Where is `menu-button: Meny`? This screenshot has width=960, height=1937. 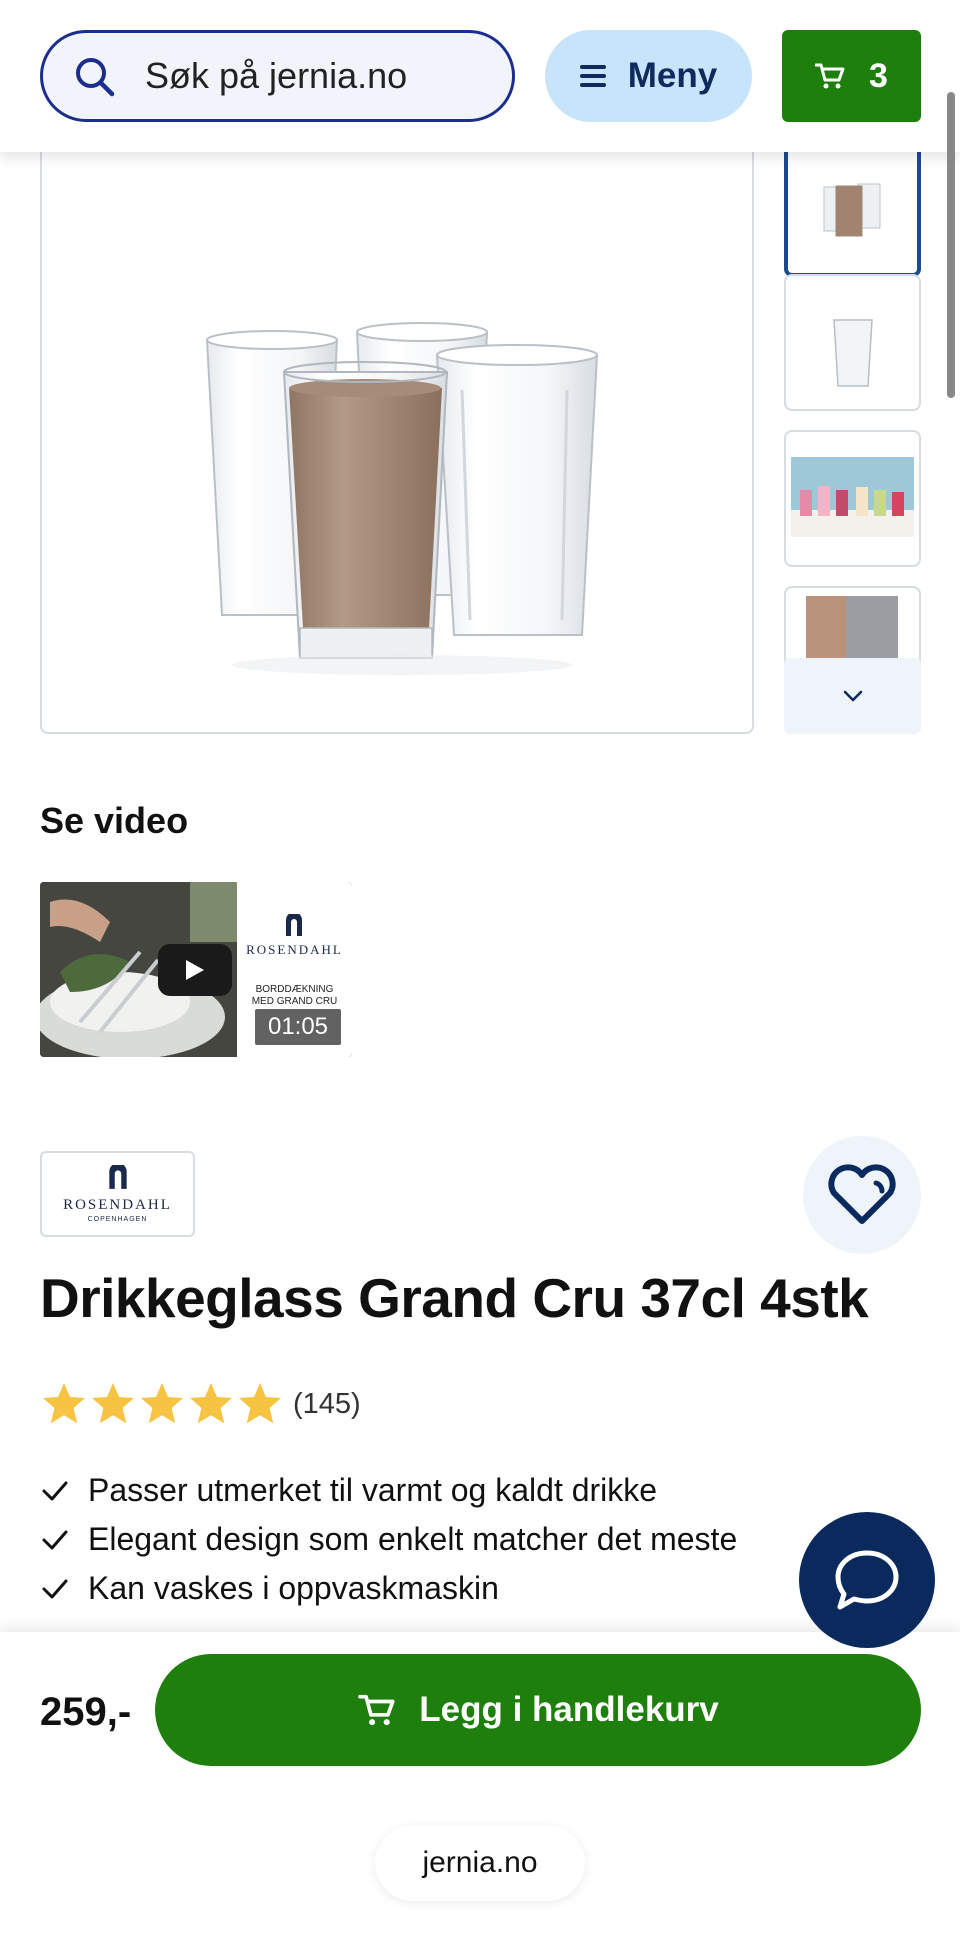
menu-button: Meny is located at coordinates (648, 76).